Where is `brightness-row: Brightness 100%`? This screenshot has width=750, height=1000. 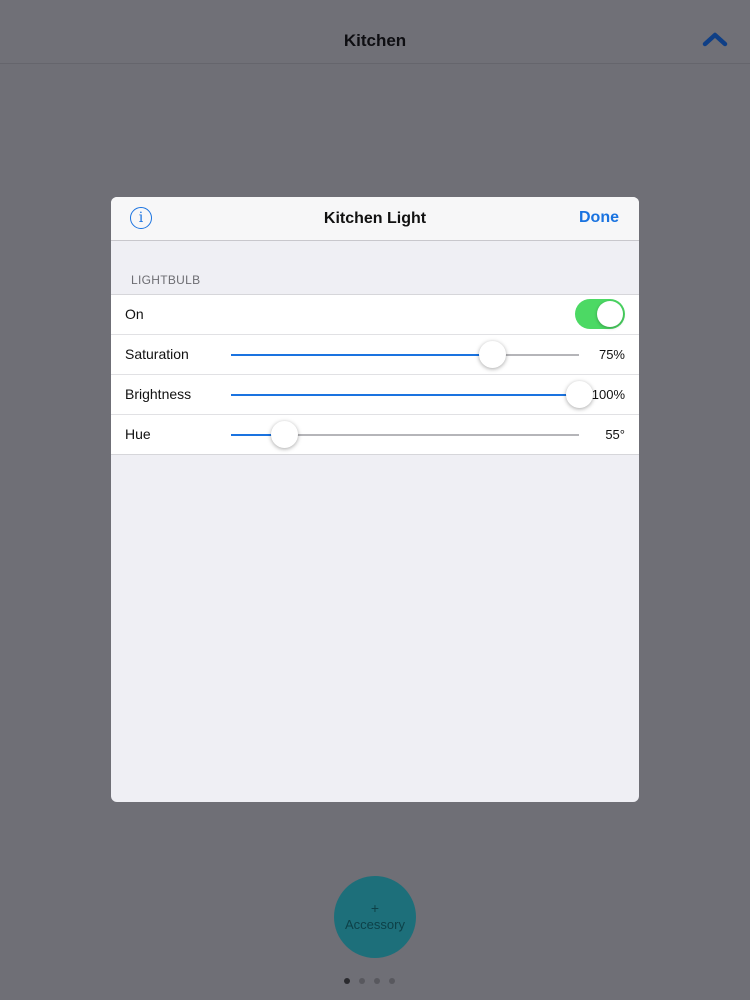 brightness-row: Brightness 100% is located at coordinates (375, 394).